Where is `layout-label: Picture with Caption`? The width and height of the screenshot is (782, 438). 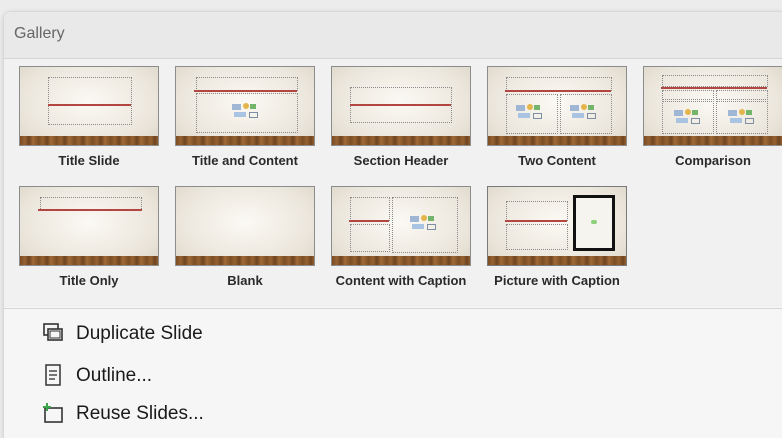 layout-label: Picture with Caption is located at coordinates (557, 280).